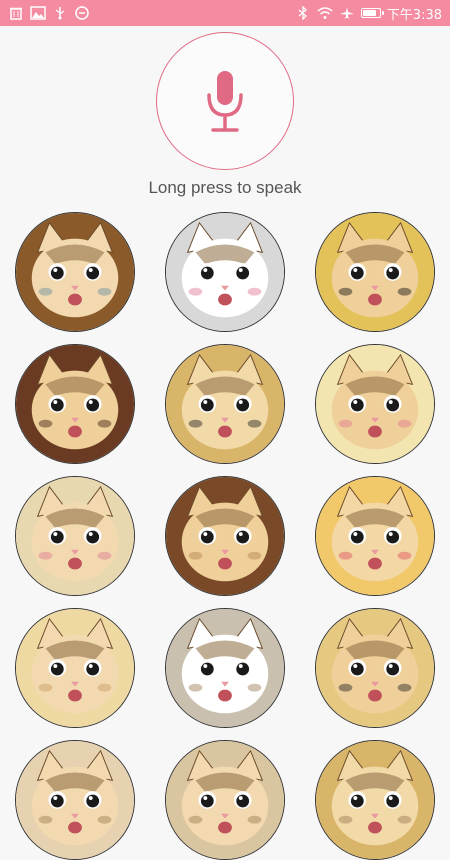 The height and width of the screenshot is (860, 450). I want to click on microphone-icon, so click(225, 101).